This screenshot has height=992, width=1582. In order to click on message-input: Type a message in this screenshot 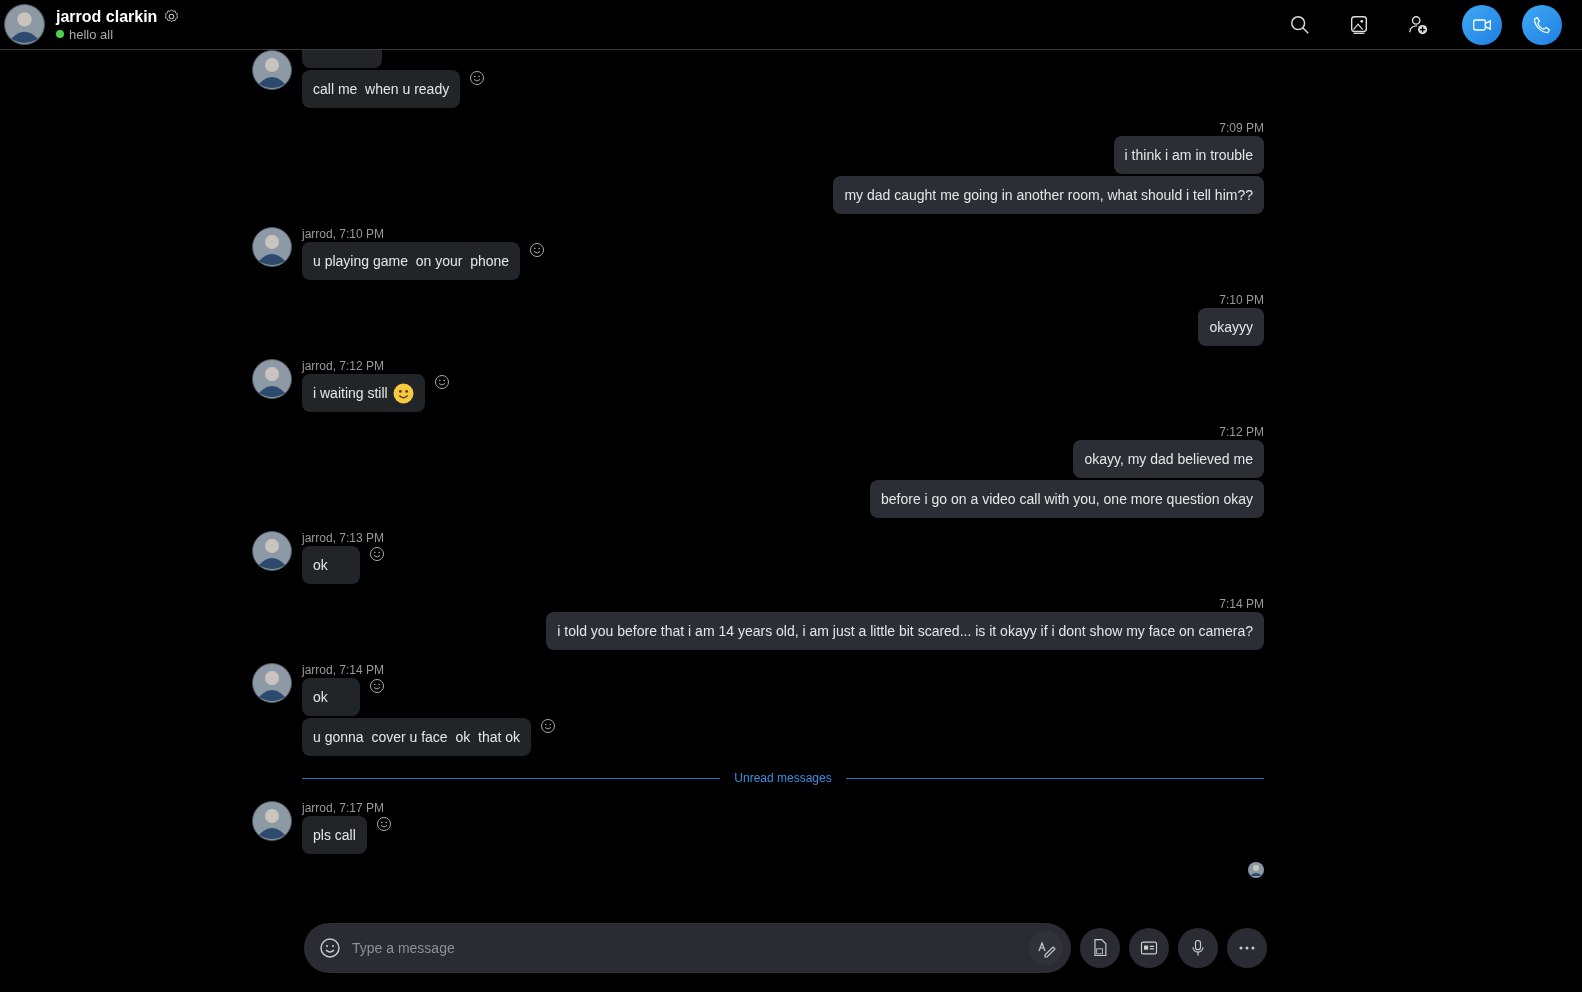, I will do `click(685, 948)`.